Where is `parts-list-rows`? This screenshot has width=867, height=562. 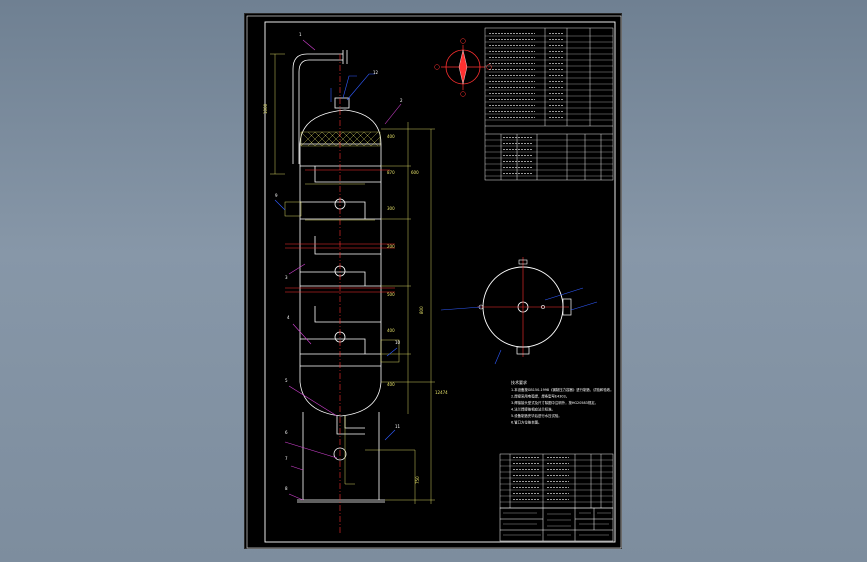
parts-list-rows is located at coordinates (556, 480).